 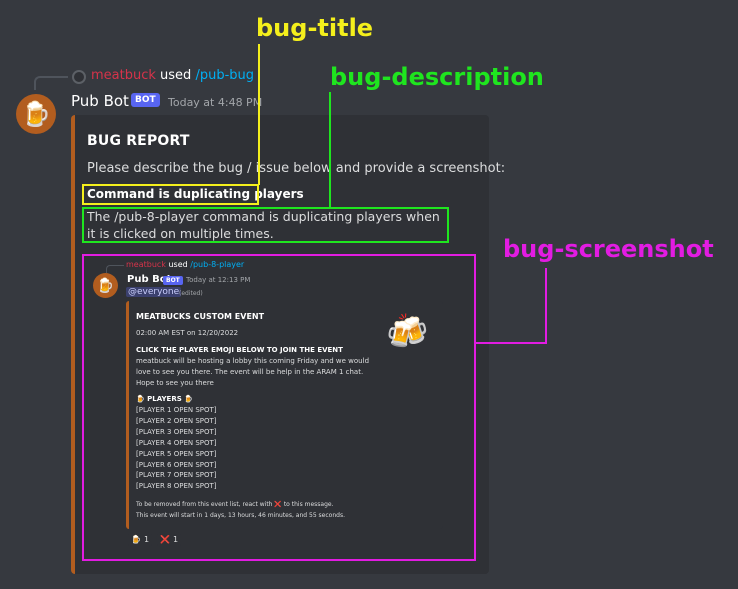 What do you see at coordinates (215, 102) in the screenshot?
I see `timestamp: Today at 4:48 PM` at bounding box center [215, 102].